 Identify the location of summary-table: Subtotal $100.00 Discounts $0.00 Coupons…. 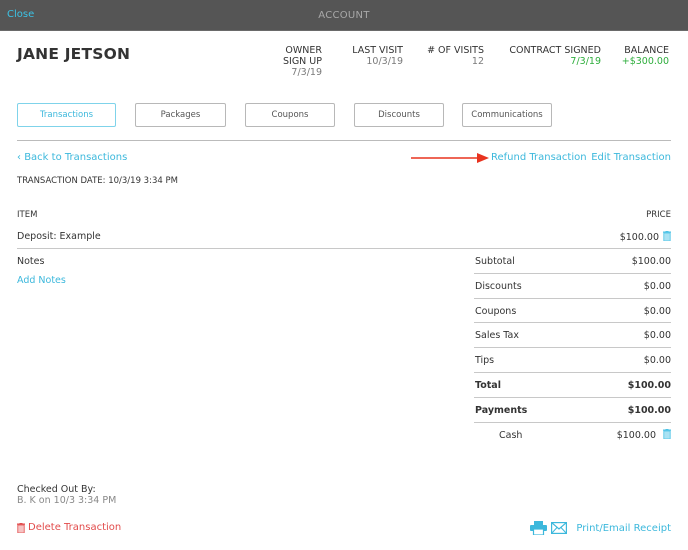
(572, 348).